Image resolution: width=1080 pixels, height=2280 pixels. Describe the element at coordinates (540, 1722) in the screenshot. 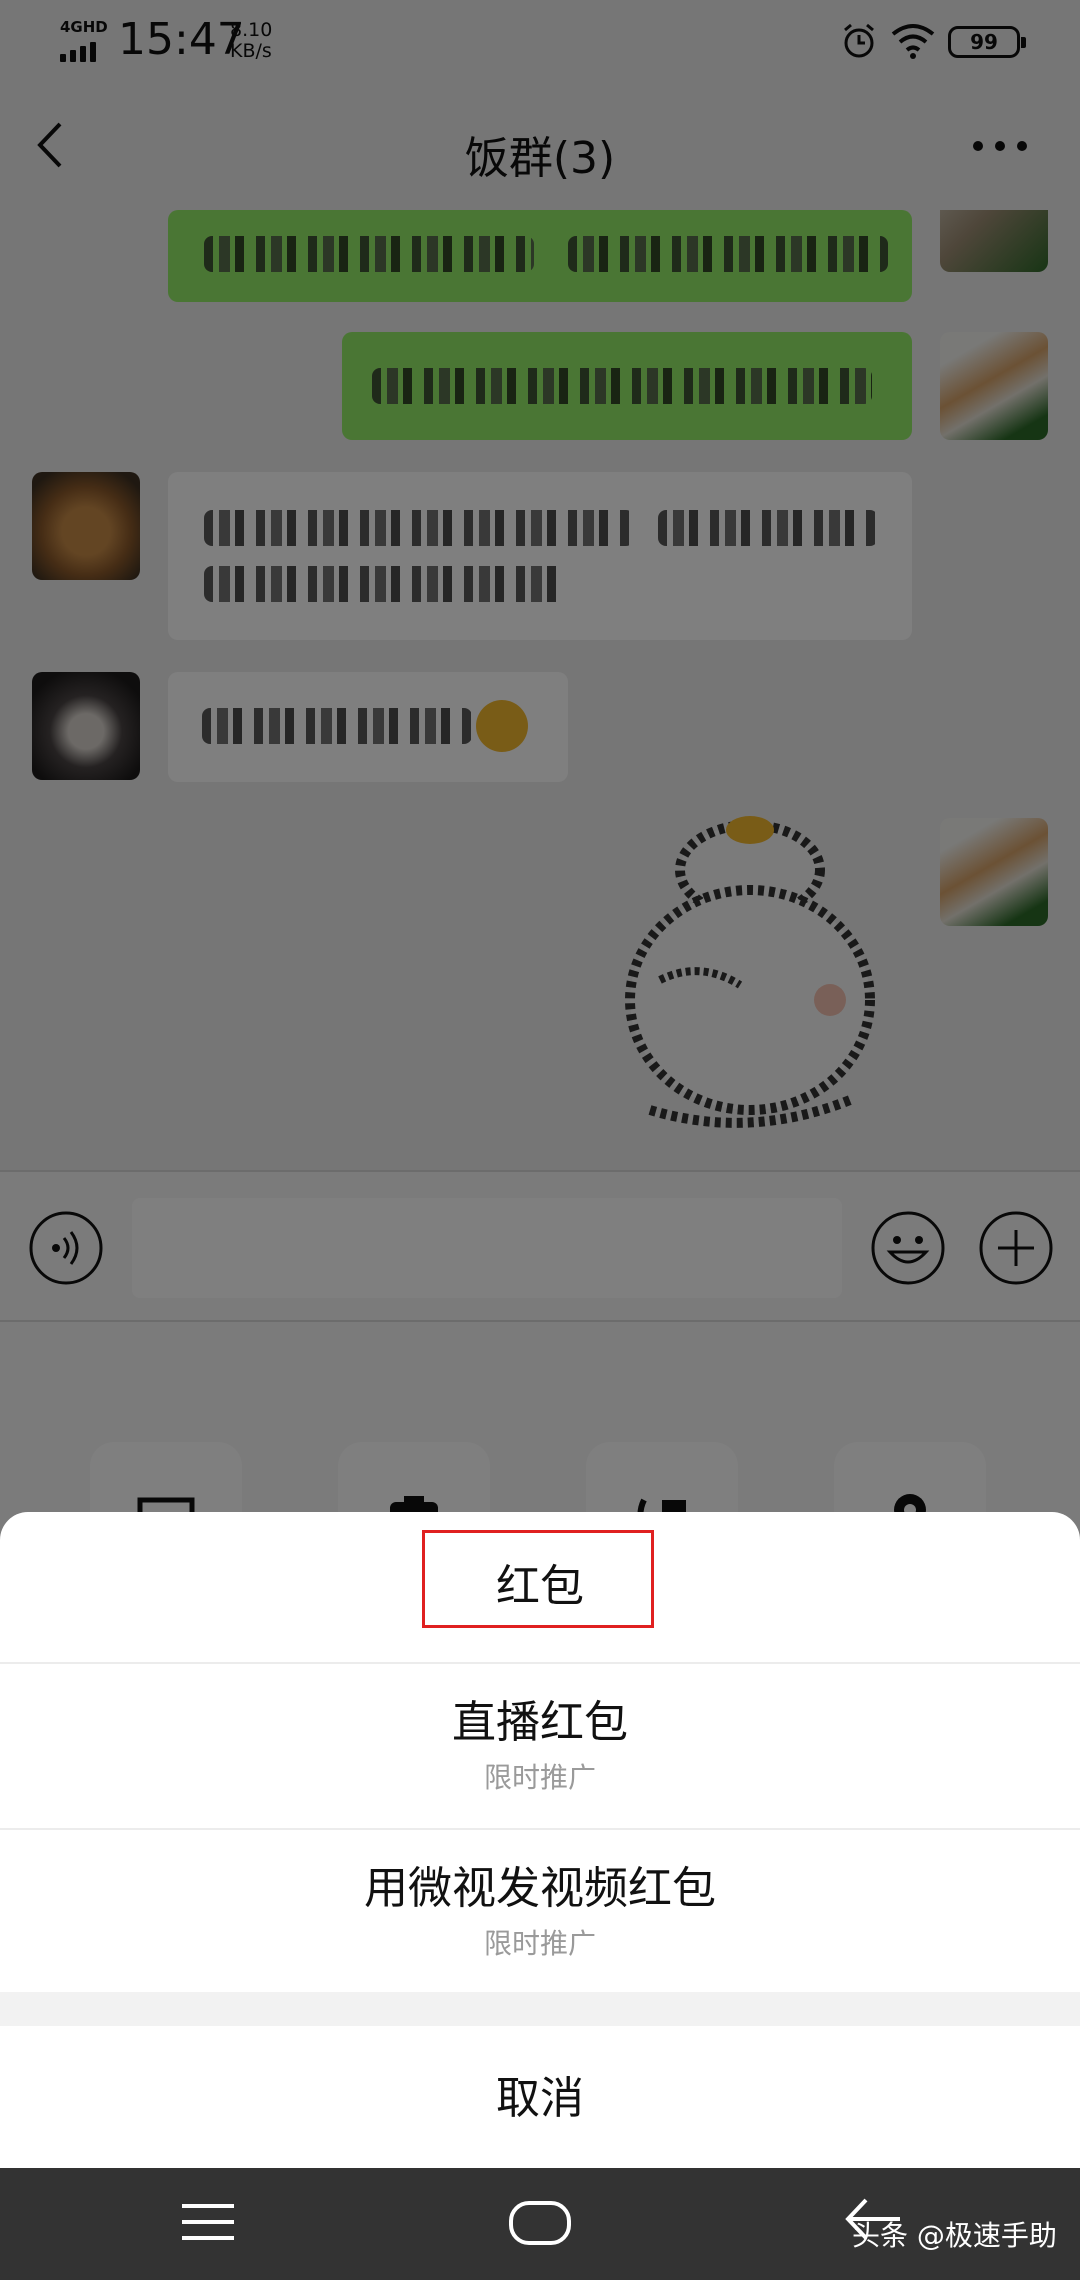

I see `sheet-item-label: 直播红包` at that location.